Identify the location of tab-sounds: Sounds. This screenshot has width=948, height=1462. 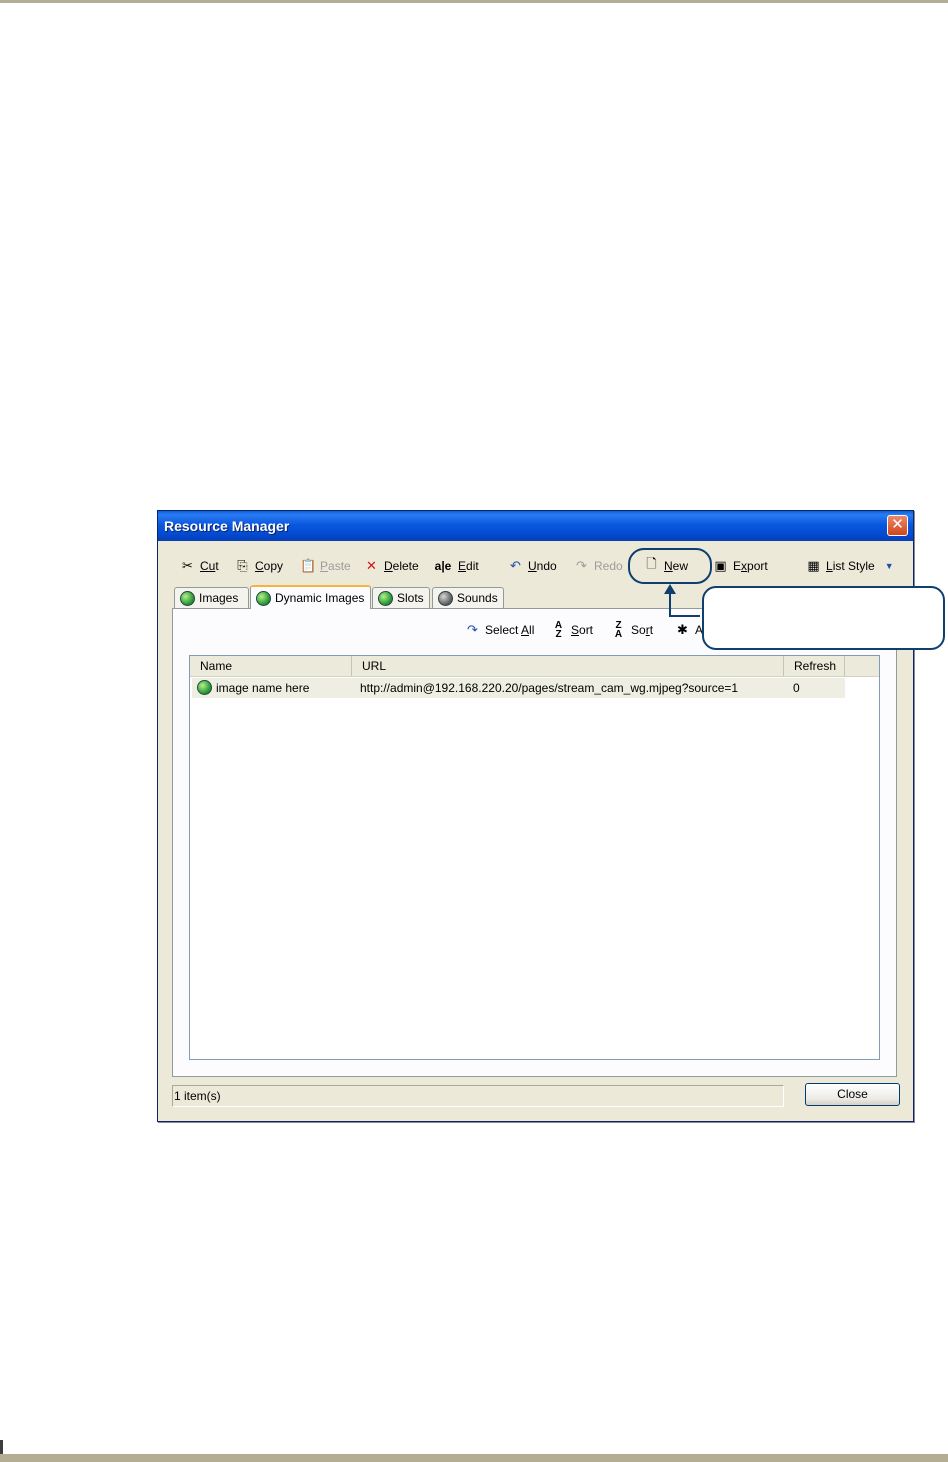
(468, 597).